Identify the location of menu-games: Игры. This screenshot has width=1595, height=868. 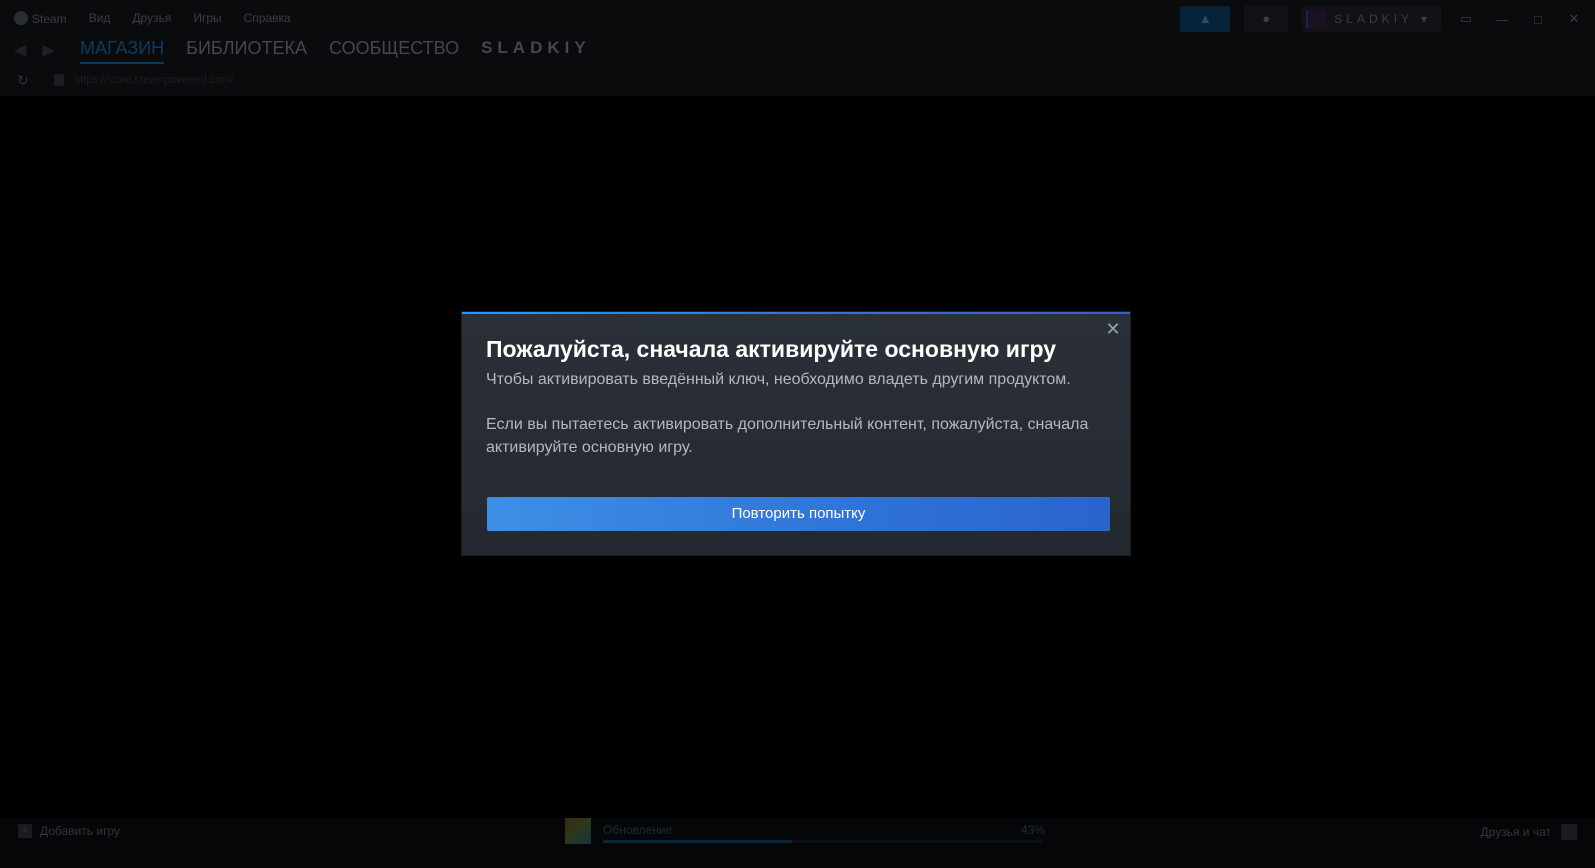
(207, 18).